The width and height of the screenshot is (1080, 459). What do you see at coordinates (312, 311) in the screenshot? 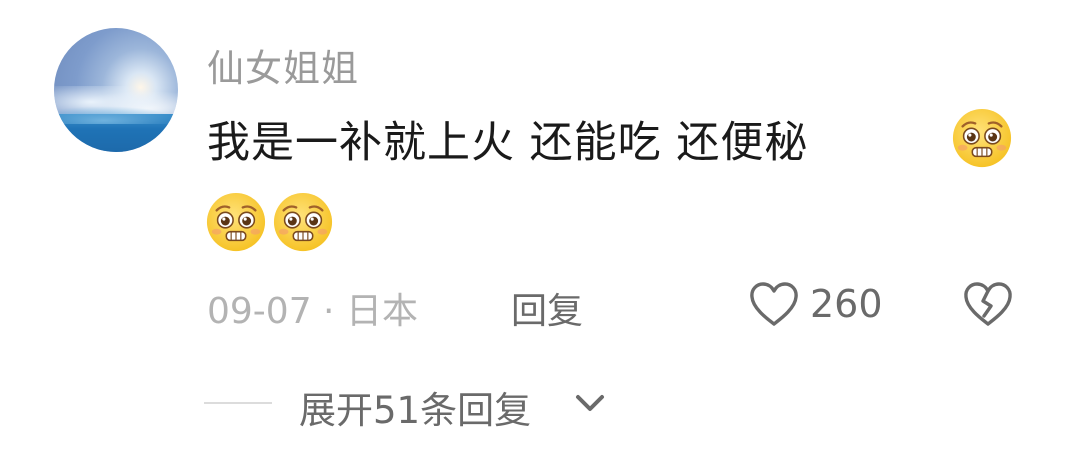
I see `comment-timestamp-location: 09-07 · 日本` at bounding box center [312, 311].